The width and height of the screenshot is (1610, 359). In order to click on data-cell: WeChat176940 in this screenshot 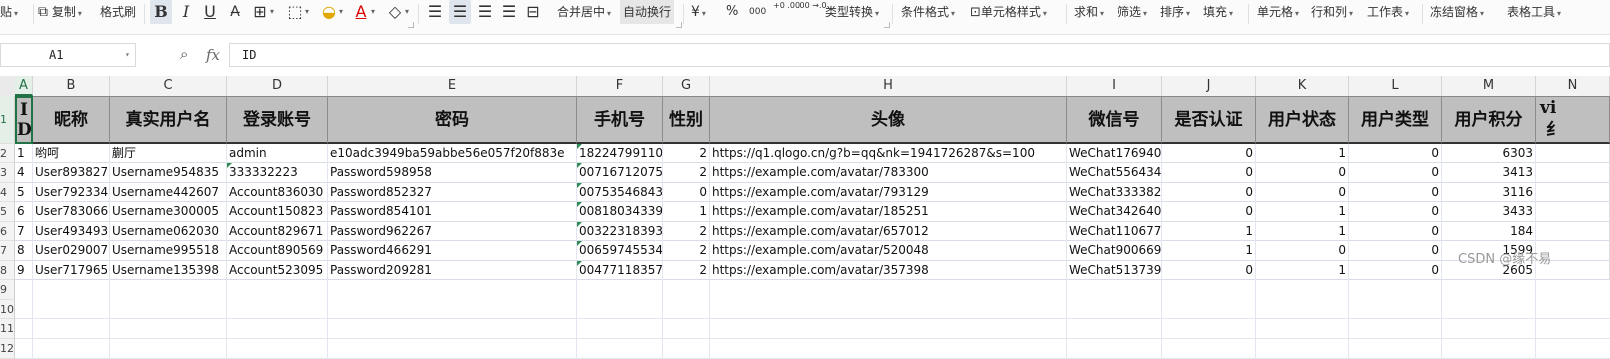, I will do `click(1114, 153)`.